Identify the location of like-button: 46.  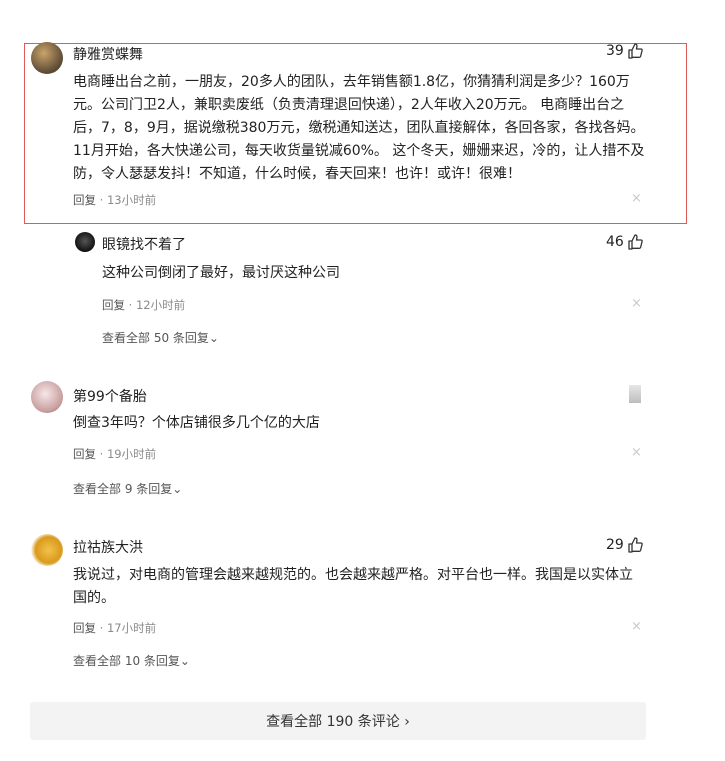
(624, 242).